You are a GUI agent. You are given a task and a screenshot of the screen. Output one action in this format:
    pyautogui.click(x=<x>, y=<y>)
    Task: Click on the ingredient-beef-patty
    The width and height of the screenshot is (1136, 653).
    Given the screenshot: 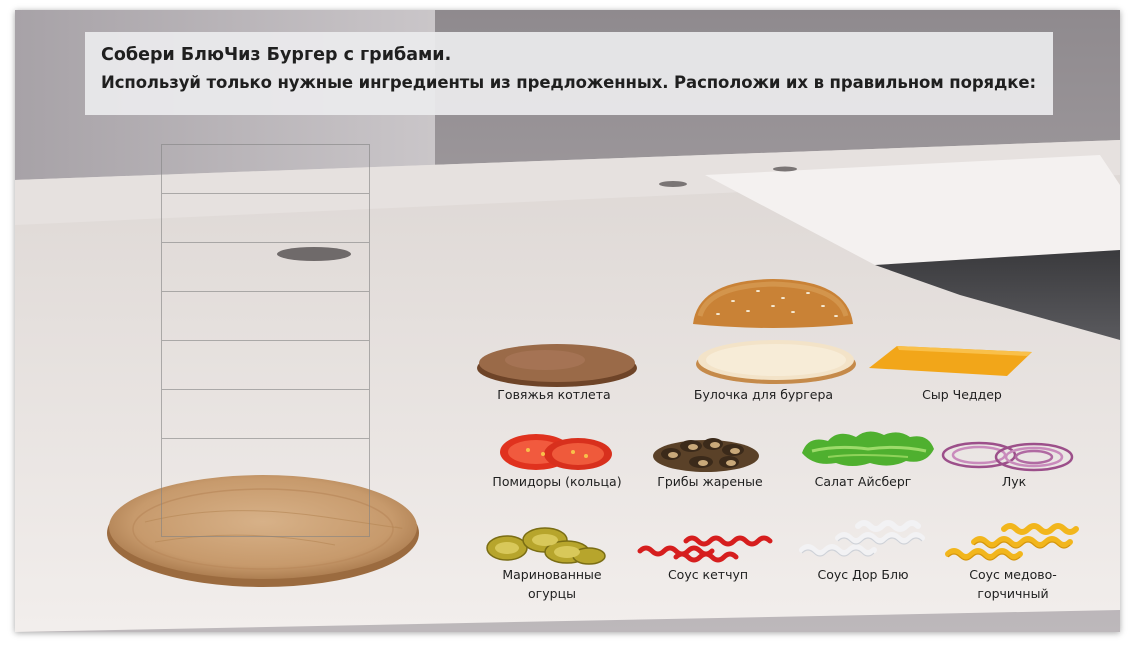 What is the action you would take?
    pyautogui.click(x=557, y=365)
    